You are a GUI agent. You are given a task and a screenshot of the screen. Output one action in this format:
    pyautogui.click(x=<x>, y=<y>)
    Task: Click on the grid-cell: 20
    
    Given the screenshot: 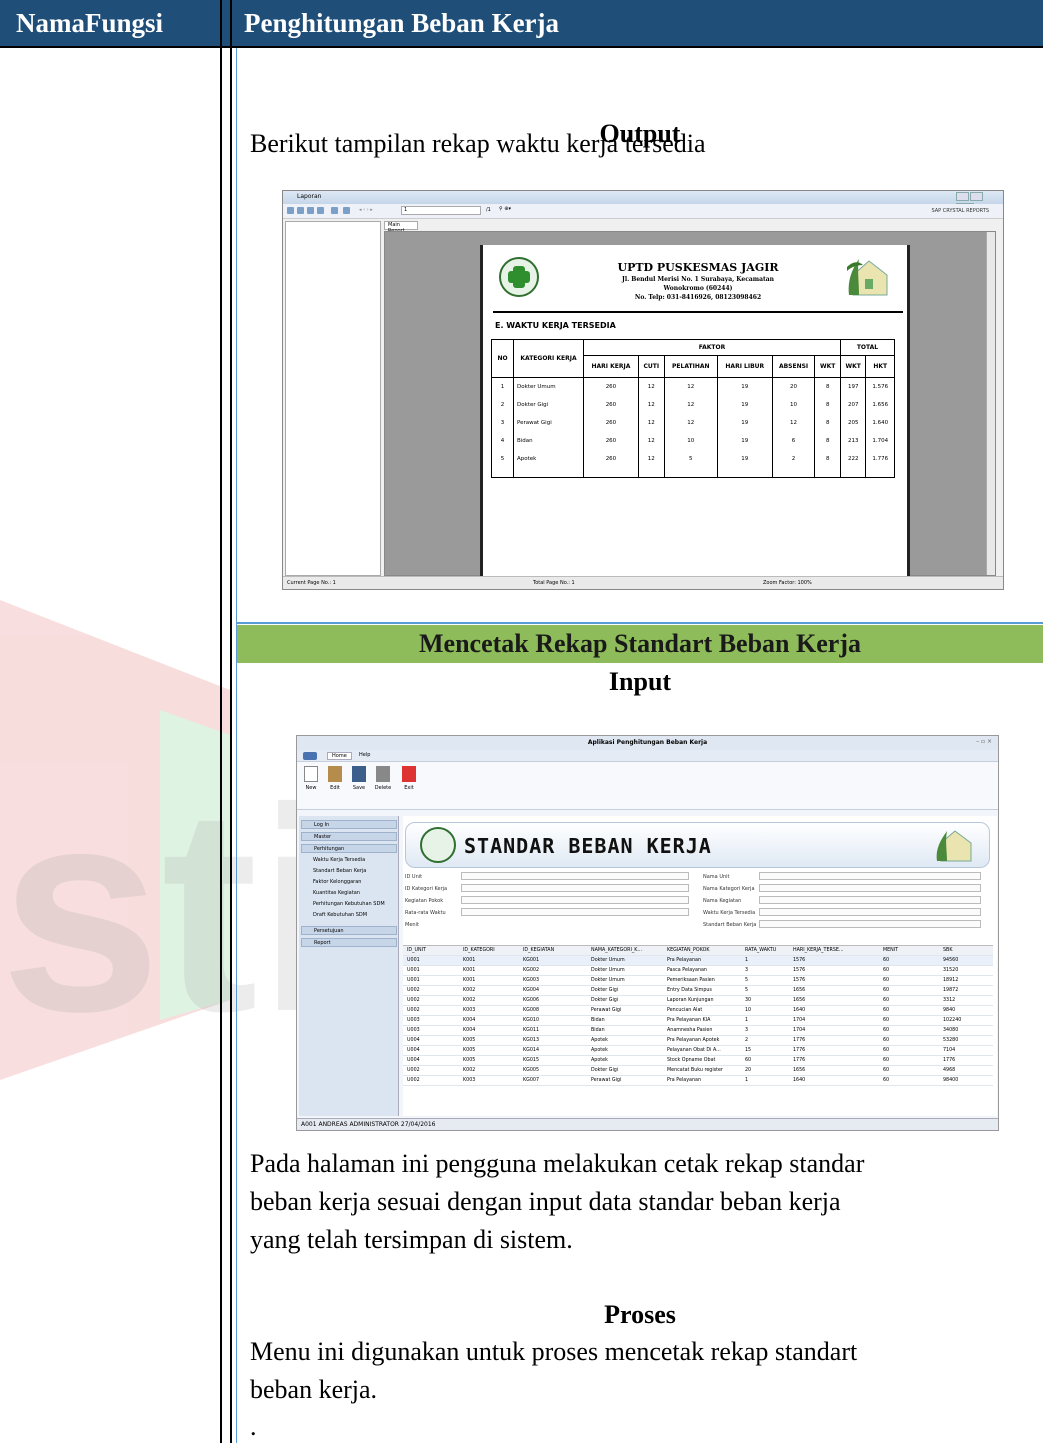 What is the action you would take?
    pyautogui.click(x=748, y=1070)
    